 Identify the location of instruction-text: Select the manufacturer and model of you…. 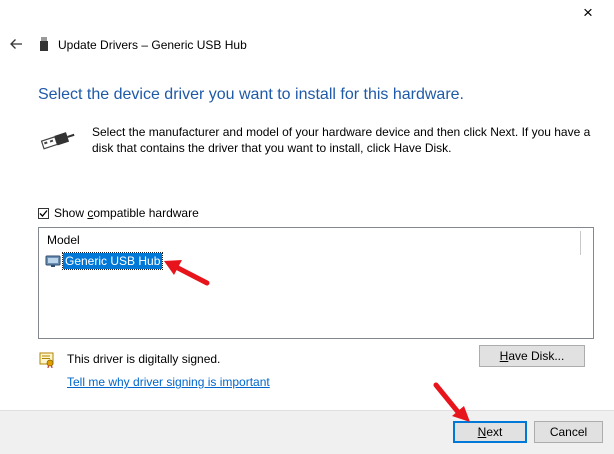
(341, 140).